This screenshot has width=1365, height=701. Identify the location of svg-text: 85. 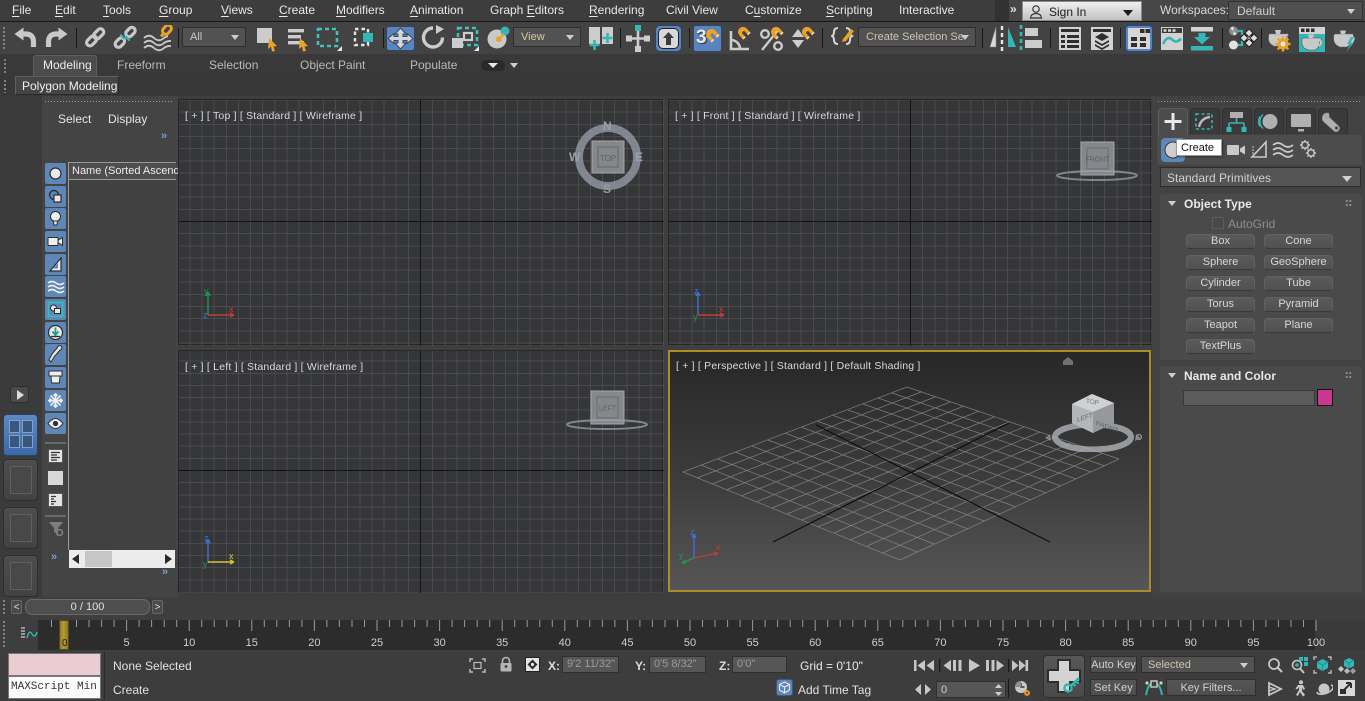
(1128, 643).